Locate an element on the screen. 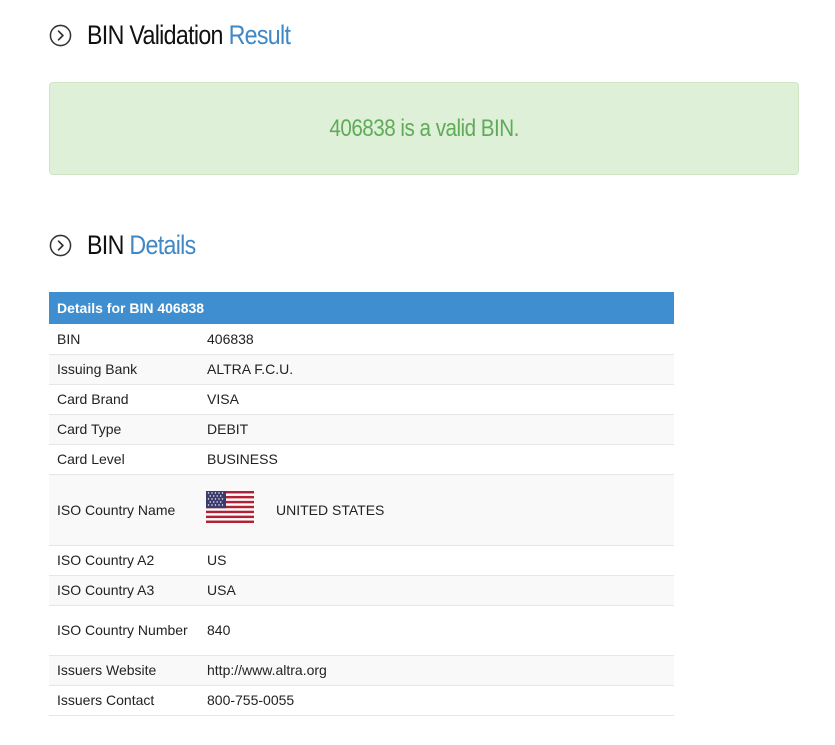 The image size is (835, 745). table-row-issuing-bank: Issuing Bank ALTRA F.C.U. is located at coordinates (361, 369).